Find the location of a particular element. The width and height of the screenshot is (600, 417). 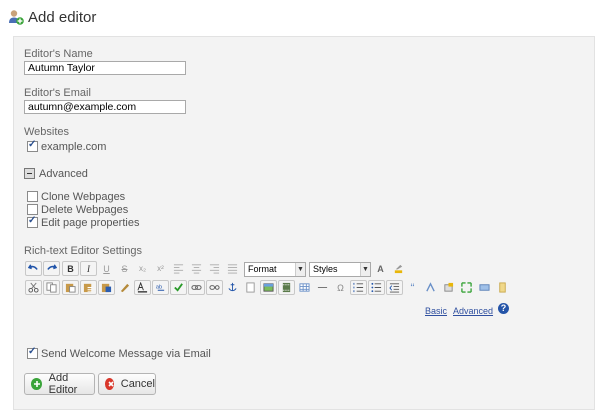

add-user-icon is located at coordinates (16, 17).